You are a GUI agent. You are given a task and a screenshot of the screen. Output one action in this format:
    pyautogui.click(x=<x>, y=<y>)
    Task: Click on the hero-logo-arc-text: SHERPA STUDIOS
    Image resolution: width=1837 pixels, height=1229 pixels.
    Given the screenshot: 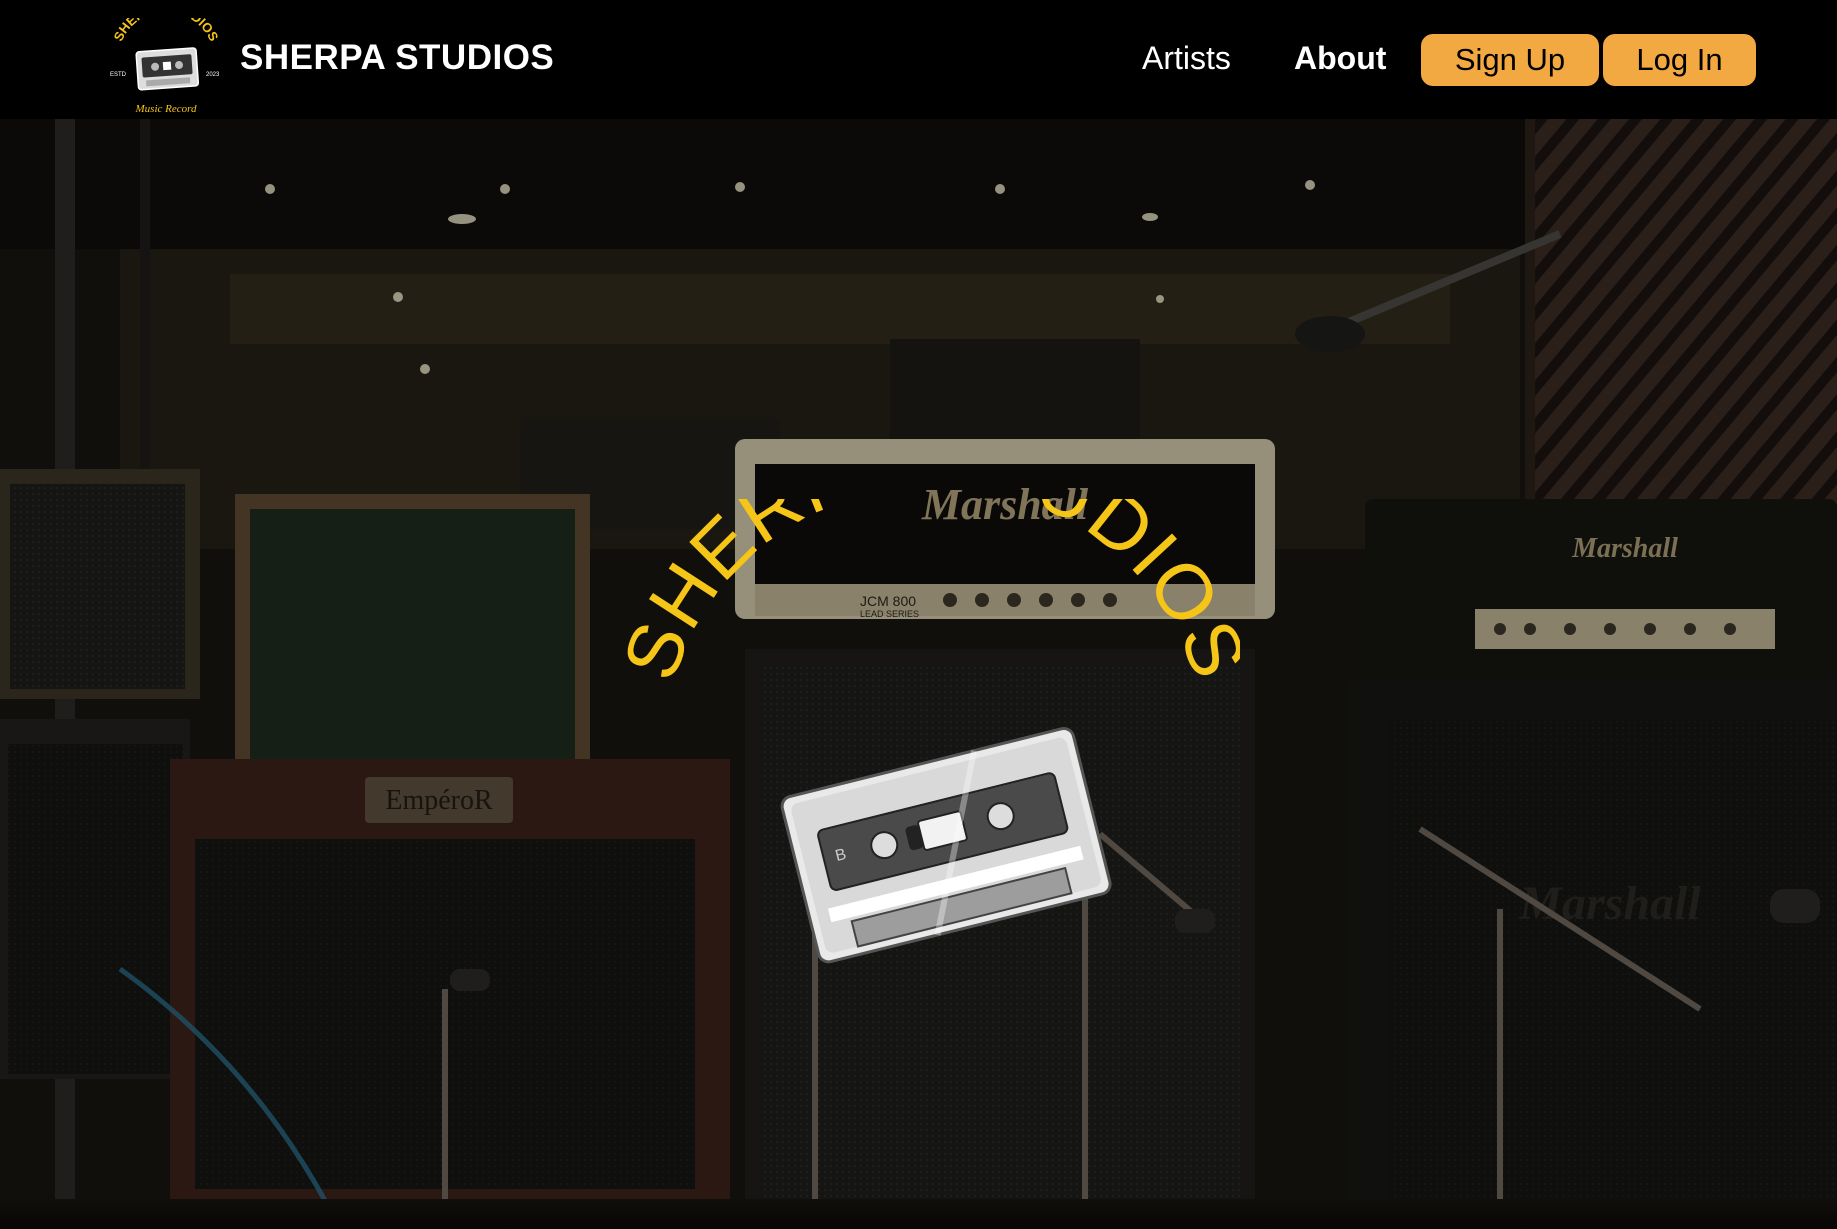 What is the action you would take?
    pyautogui.click(x=930, y=594)
    